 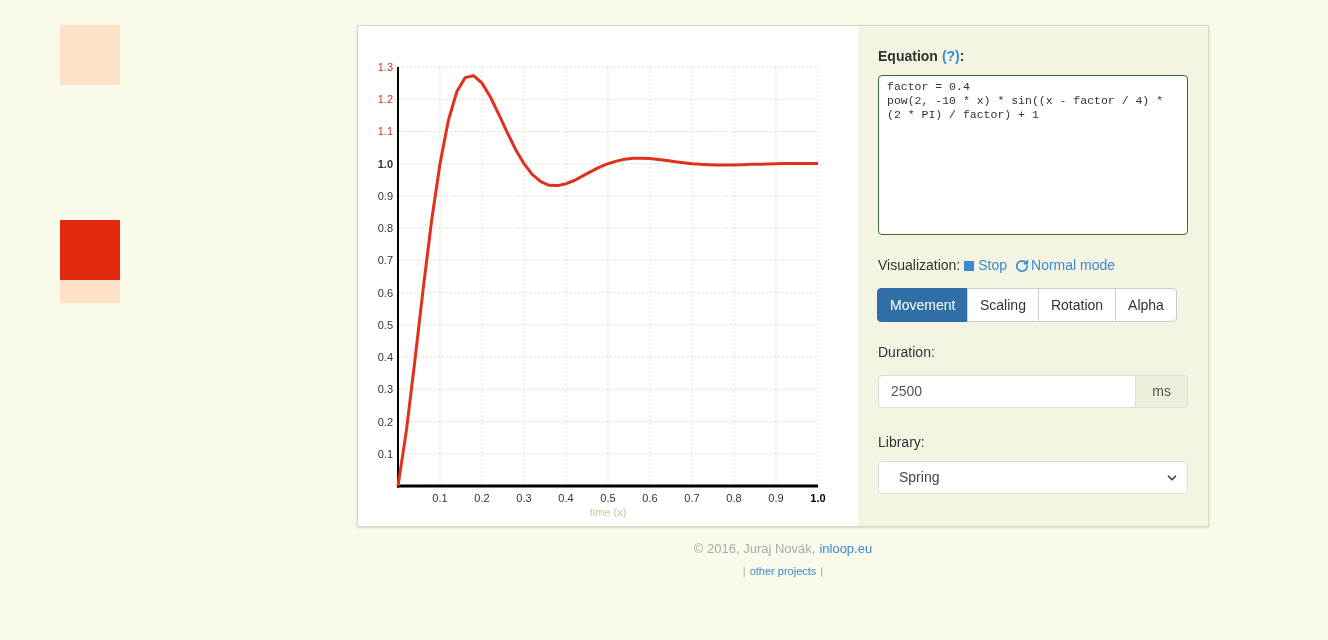 What do you see at coordinates (385, 389) in the screenshot?
I see `y-tick-label: 0.3` at bounding box center [385, 389].